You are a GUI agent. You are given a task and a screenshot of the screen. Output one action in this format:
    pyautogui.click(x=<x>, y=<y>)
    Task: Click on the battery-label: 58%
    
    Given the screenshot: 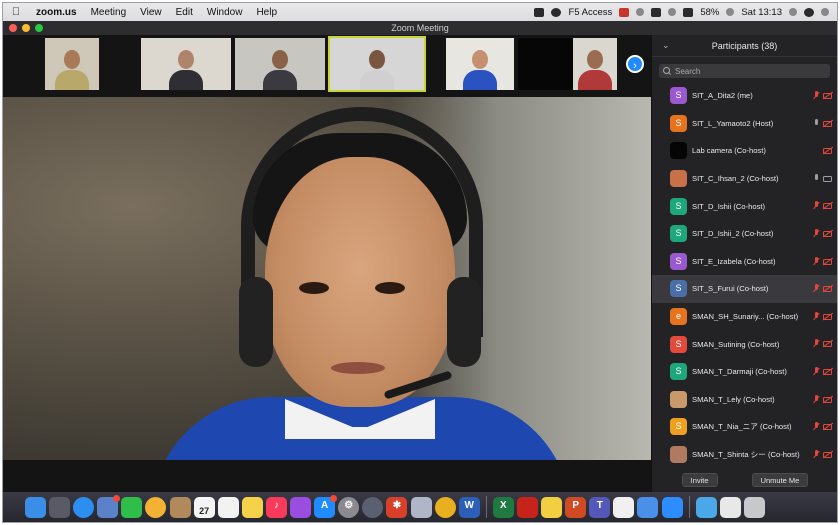 What is the action you would take?
    pyautogui.click(x=709, y=12)
    